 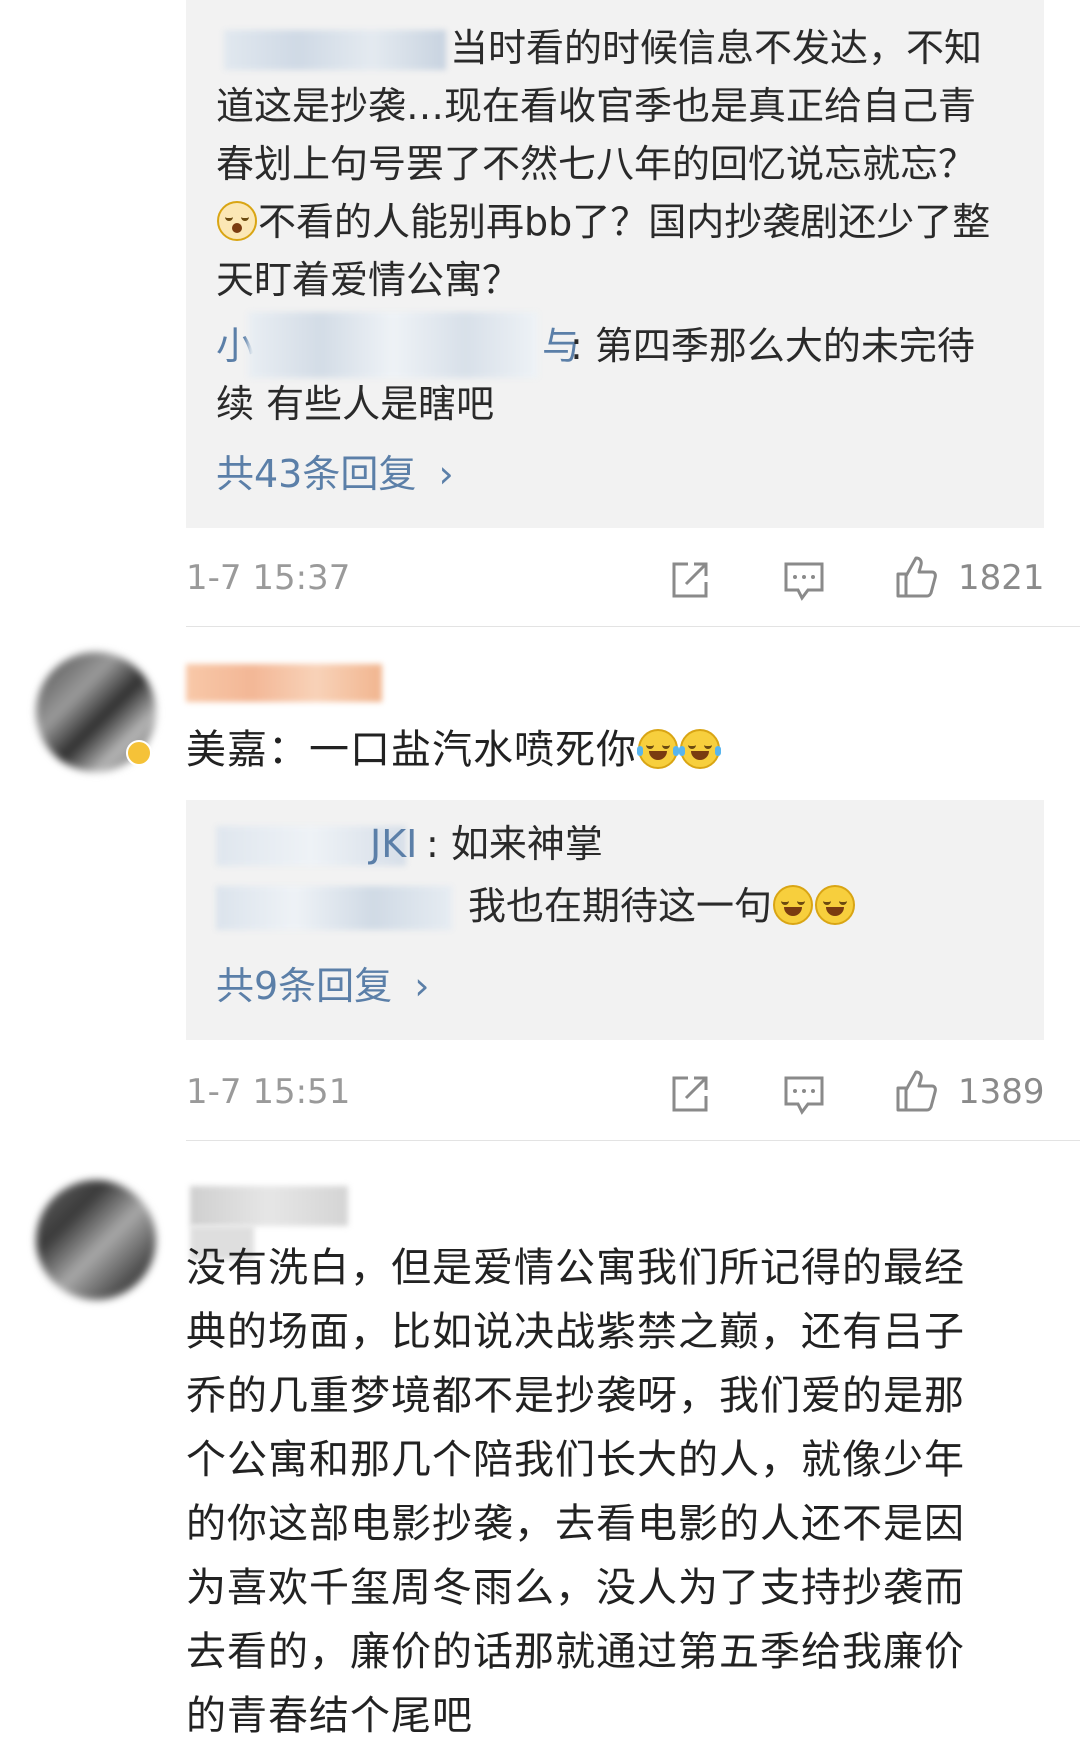 What do you see at coordinates (596, 164) in the screenshot?
I see `reply-text-line-3: 春划上句号罢了不然七八年的回忆说忘就忘？` at bounding box center [596, 164].